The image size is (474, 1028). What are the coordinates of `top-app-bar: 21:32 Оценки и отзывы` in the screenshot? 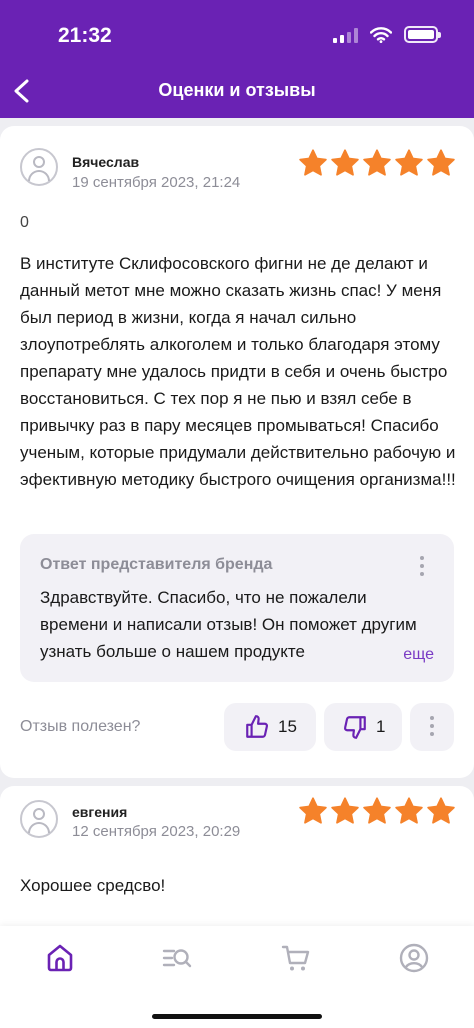 It's located at (237, 59).